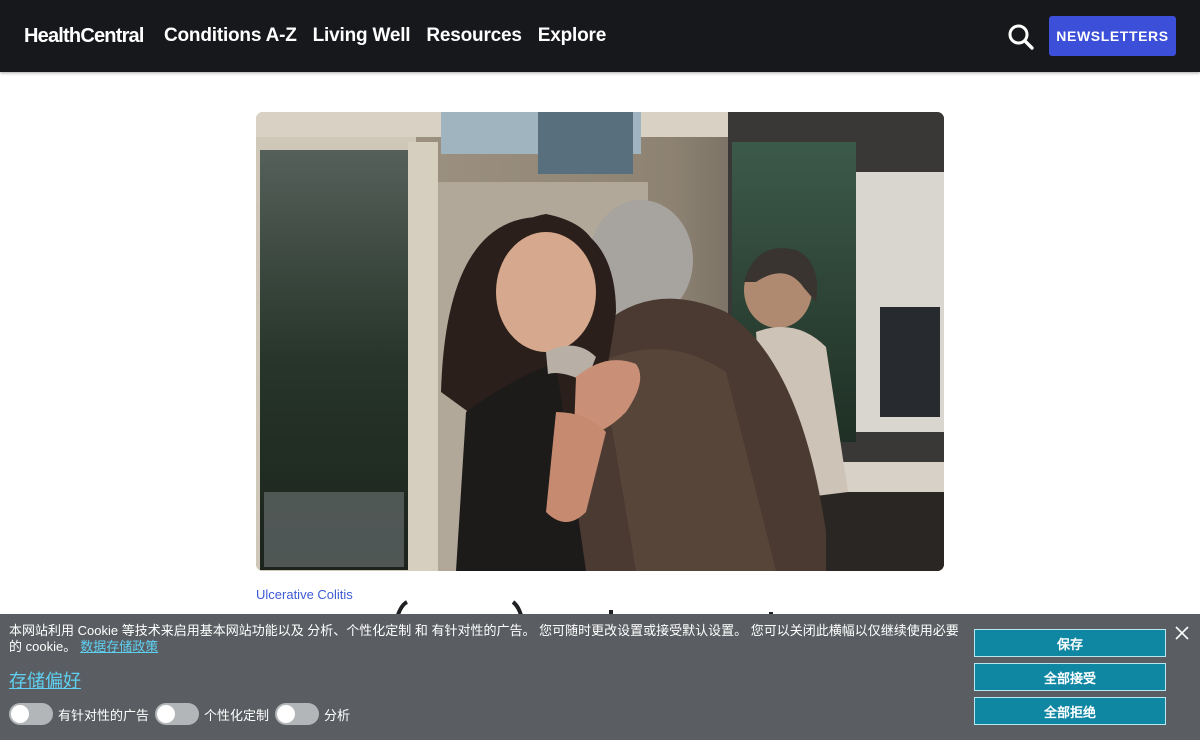 Image resolution: width=1200 pixels, height=740 pixels. I want to click on nav-resources: Resources, so click(474, 36).